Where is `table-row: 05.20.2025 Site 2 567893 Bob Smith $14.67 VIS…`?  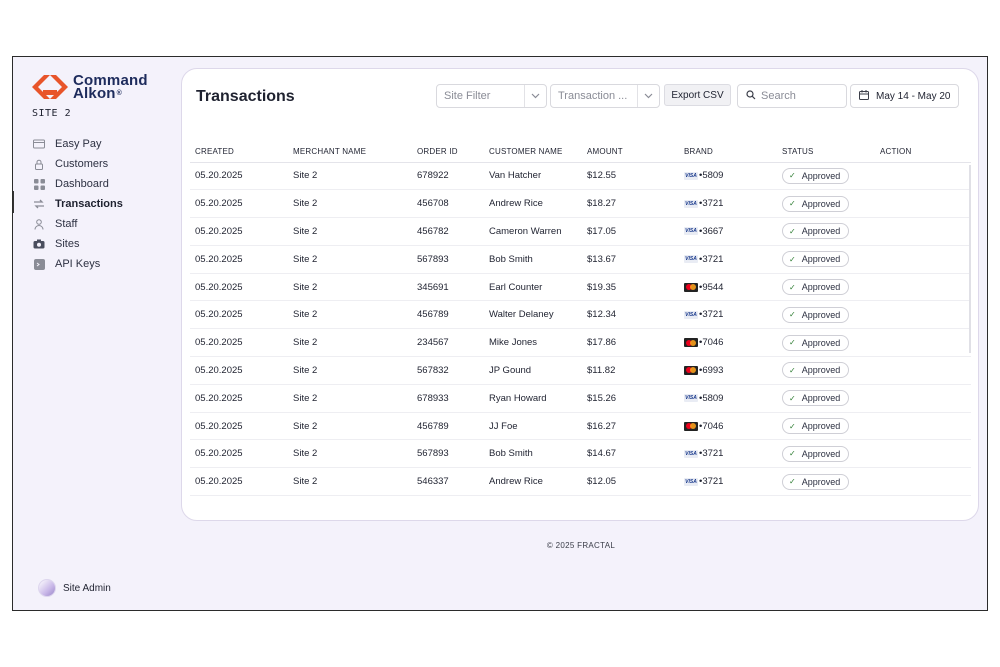 table-row: 05.20.2025 Site 2 567893 Bob Smith $14.67 VIS… is located at coordinates (580, 454).